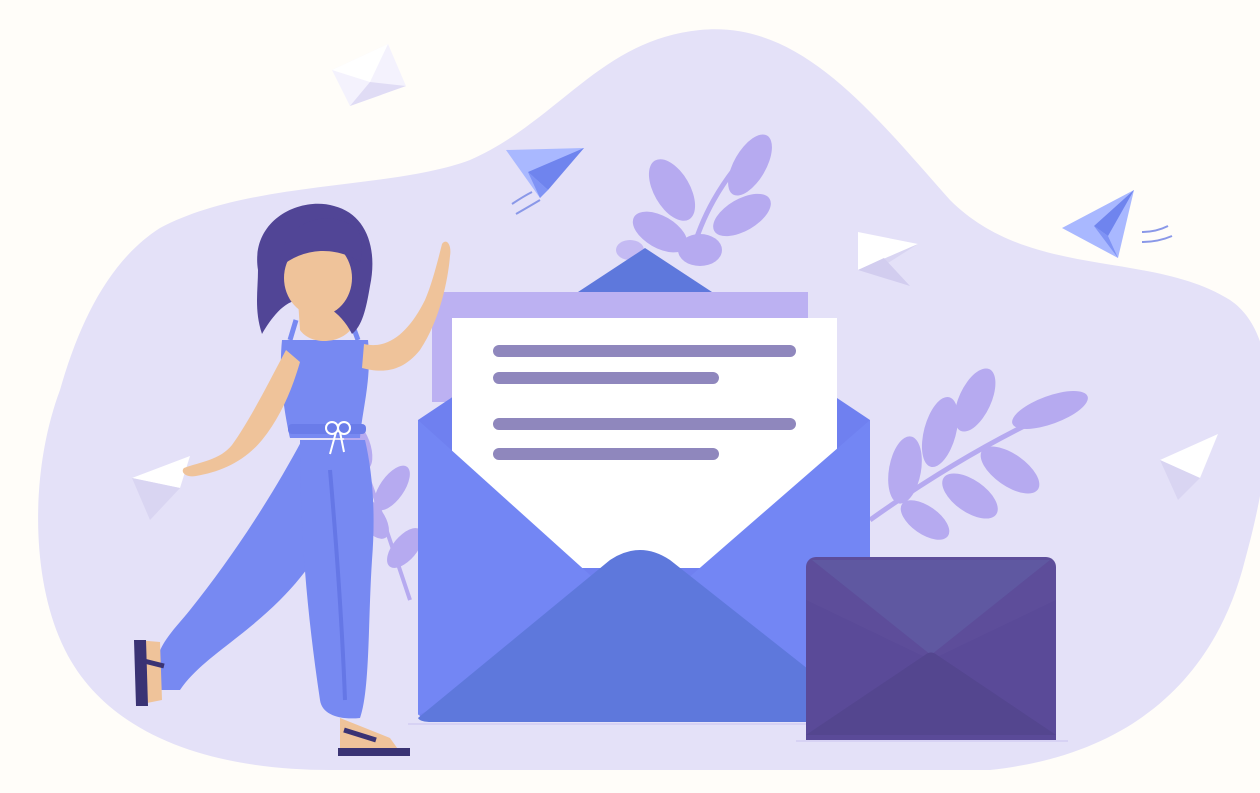 Image resolution: width=1260 pixels, height=793 pixels. What do you see at coordinates (932, 649) in the screenshot?
I see `closed-envelope-icon` at bounding box center [932, 649].